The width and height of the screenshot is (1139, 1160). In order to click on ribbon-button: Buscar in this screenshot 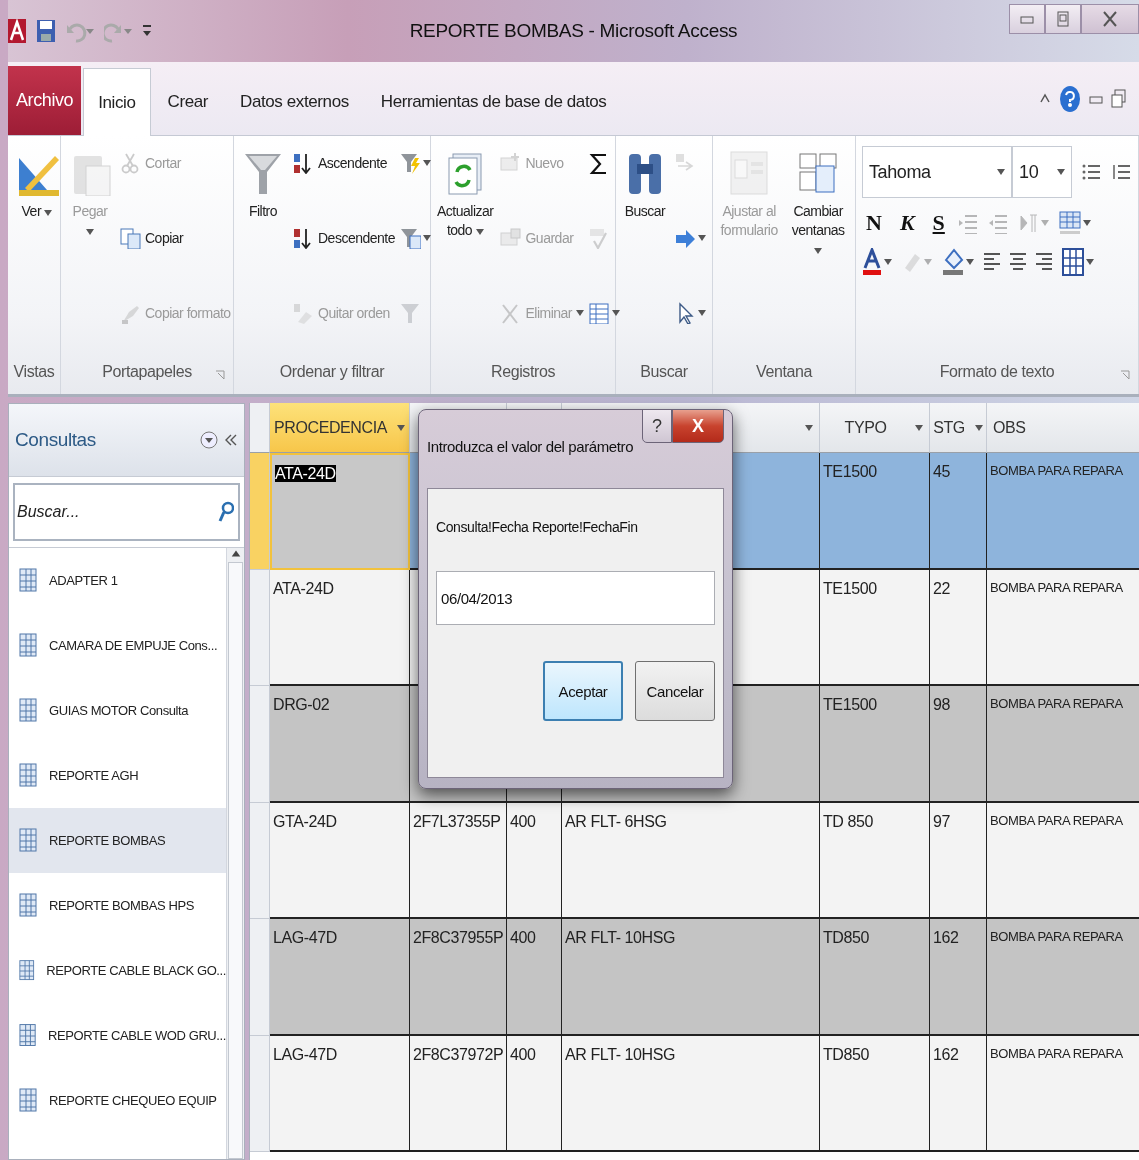, I will do `click(645, 246)`.